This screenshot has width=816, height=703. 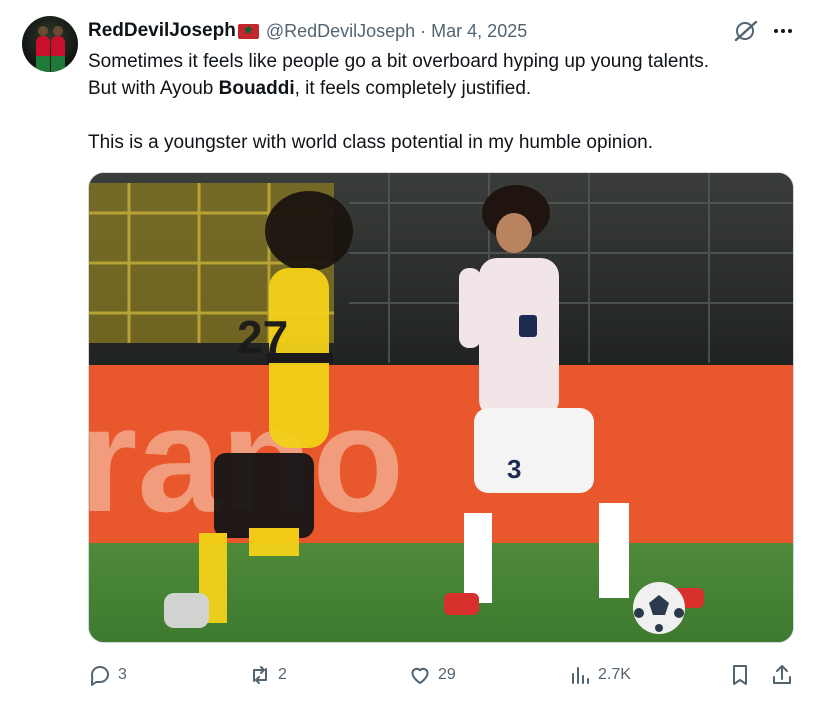 I want to click on heart-icon, so click(x=420, y=675).